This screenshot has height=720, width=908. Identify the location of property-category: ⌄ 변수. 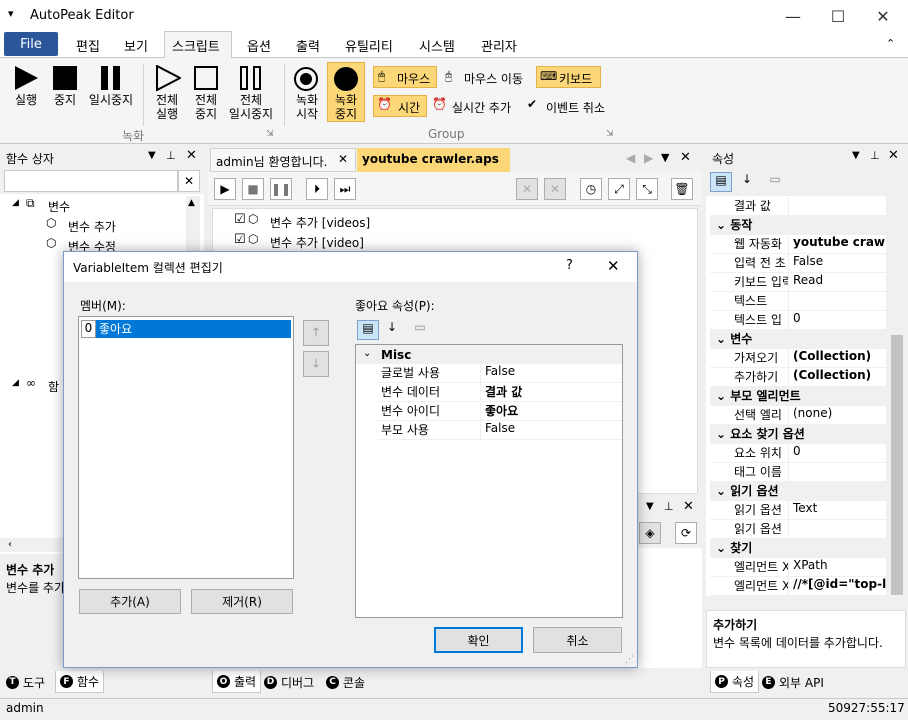
(798, 339).